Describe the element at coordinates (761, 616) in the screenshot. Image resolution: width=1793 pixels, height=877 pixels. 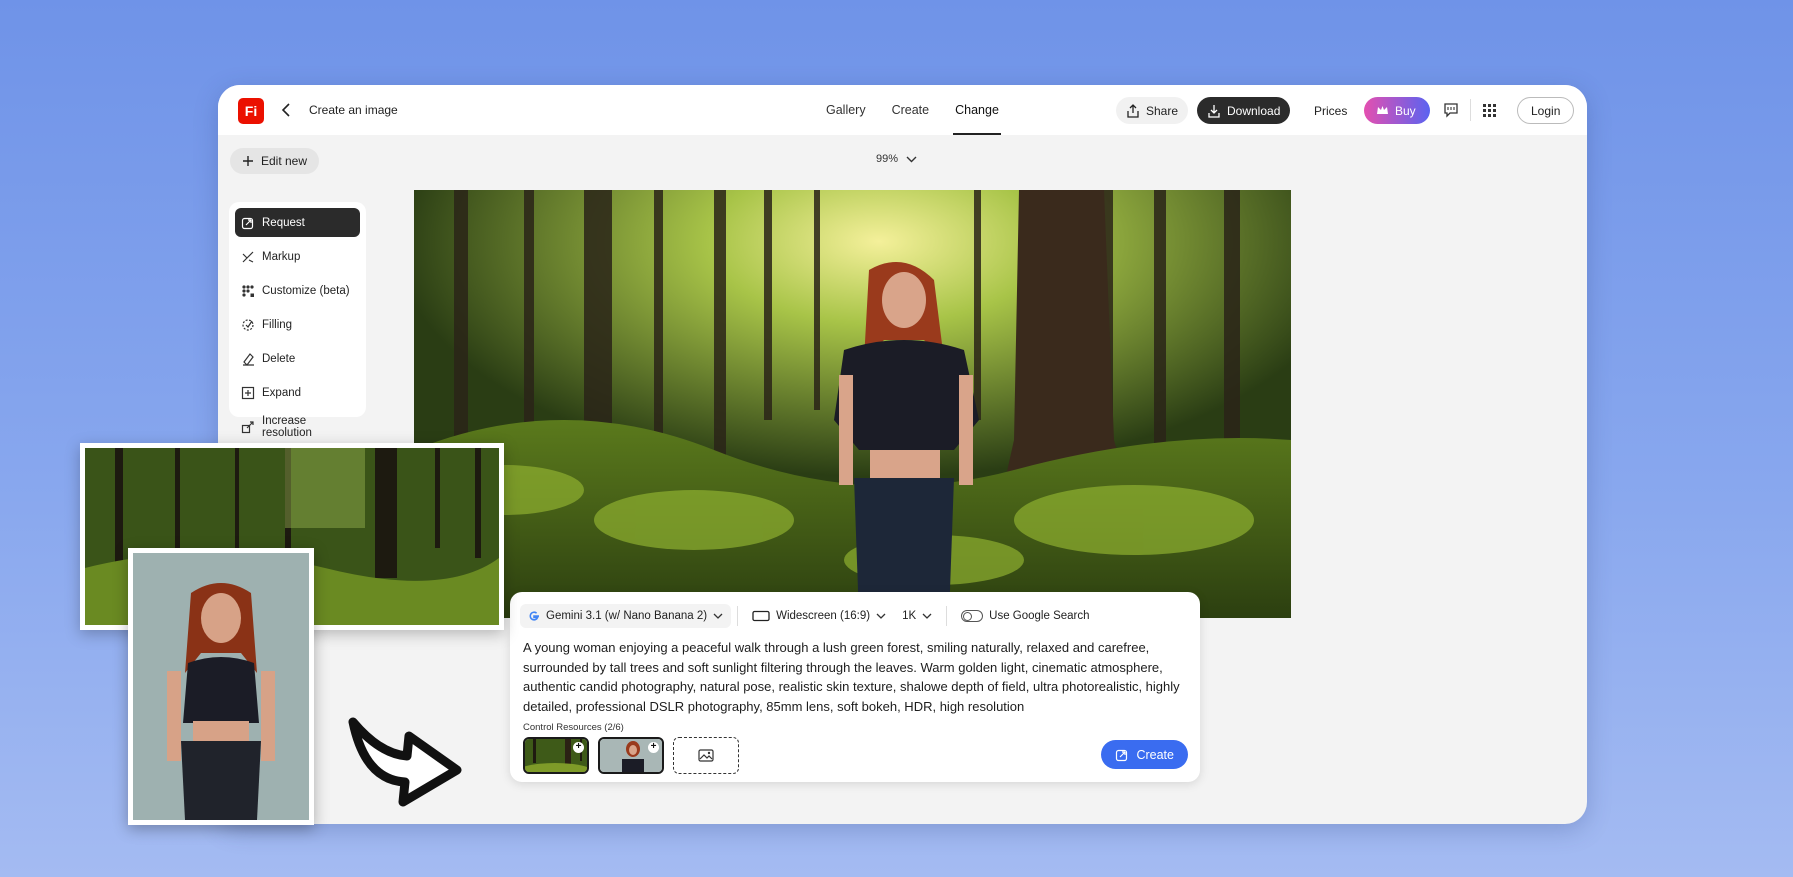
I see `aspect-ratio-icon` at that location.